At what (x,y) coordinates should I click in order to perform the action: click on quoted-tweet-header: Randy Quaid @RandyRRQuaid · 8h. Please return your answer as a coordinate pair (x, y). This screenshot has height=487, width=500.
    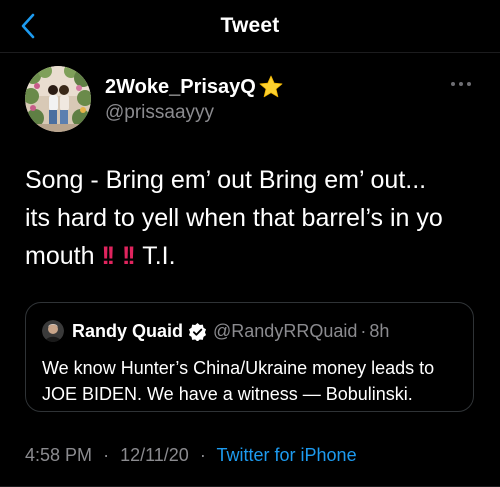
    Looking at the image, I should click on (215, 331).